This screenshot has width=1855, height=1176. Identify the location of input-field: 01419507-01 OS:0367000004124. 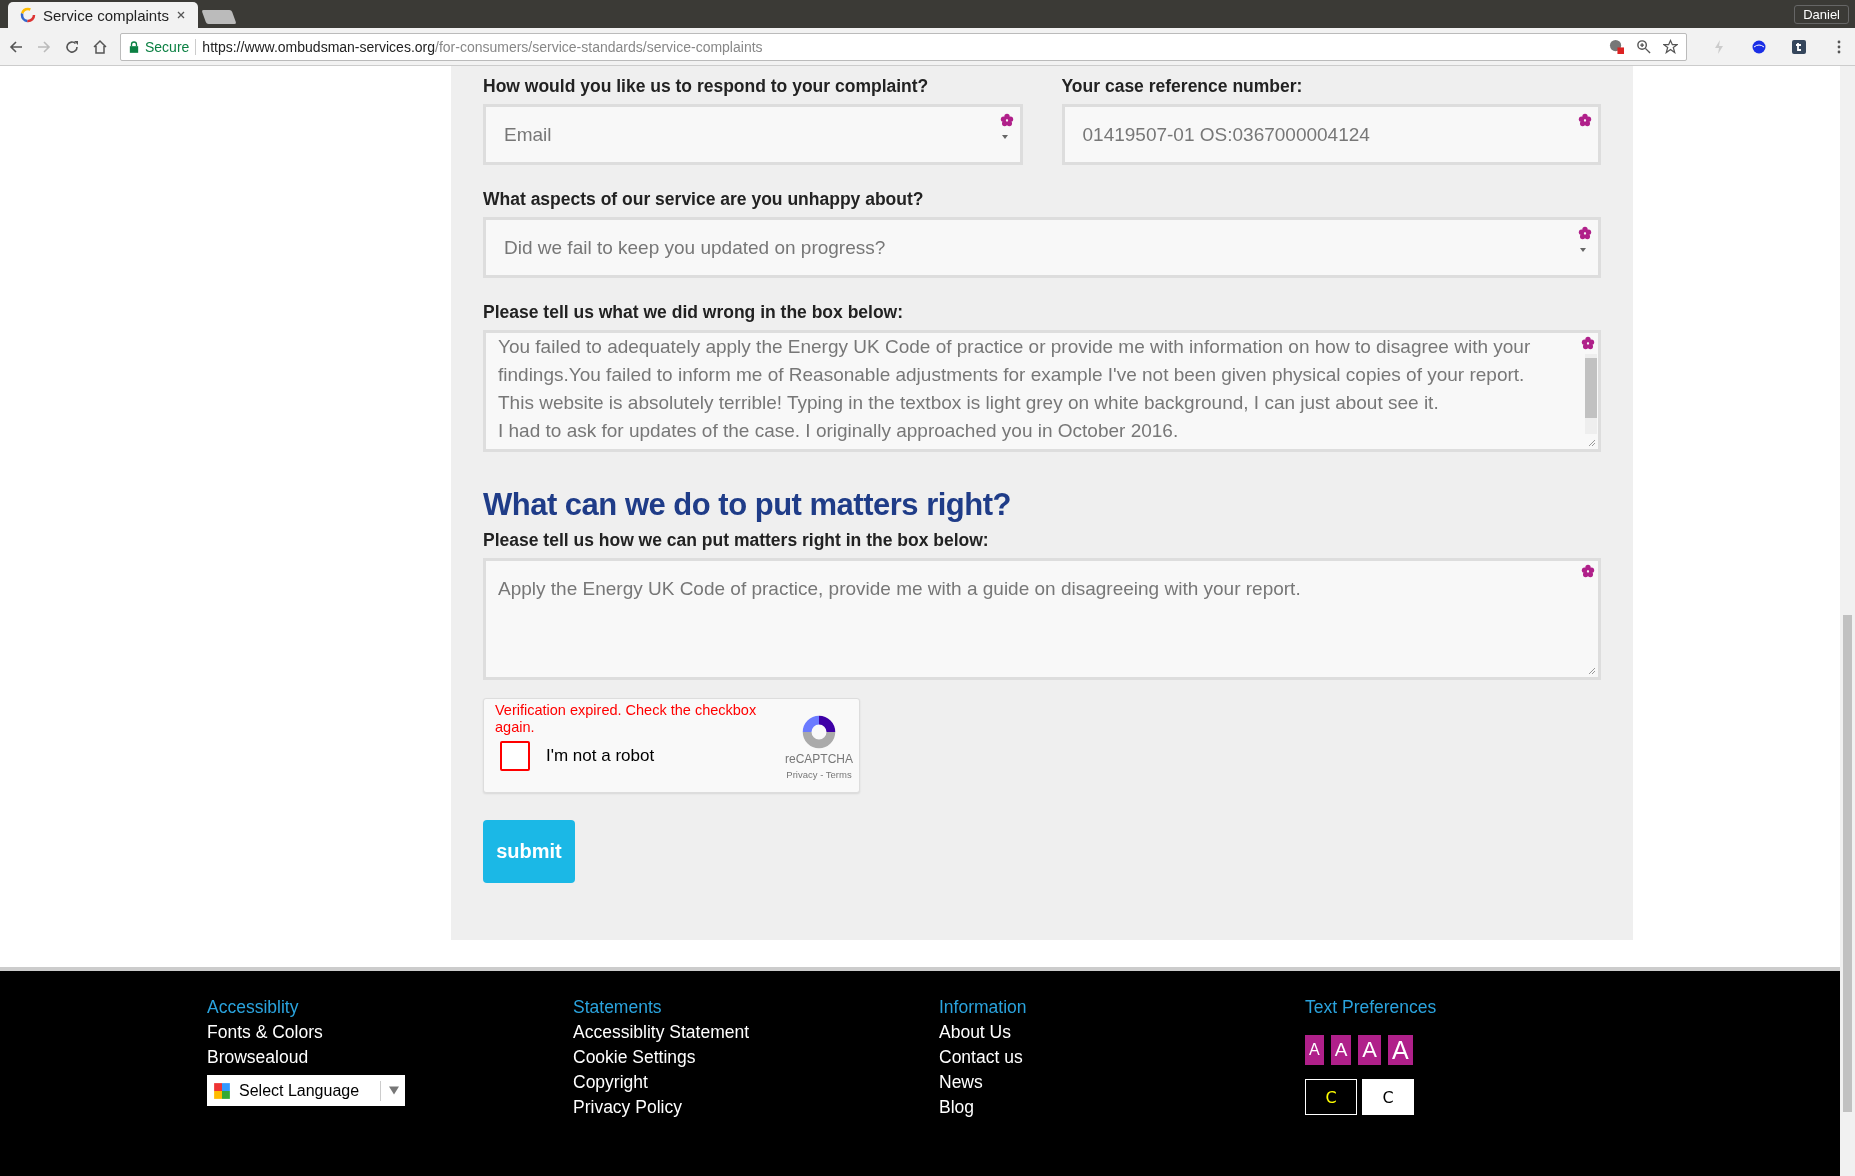
(1331, 134).